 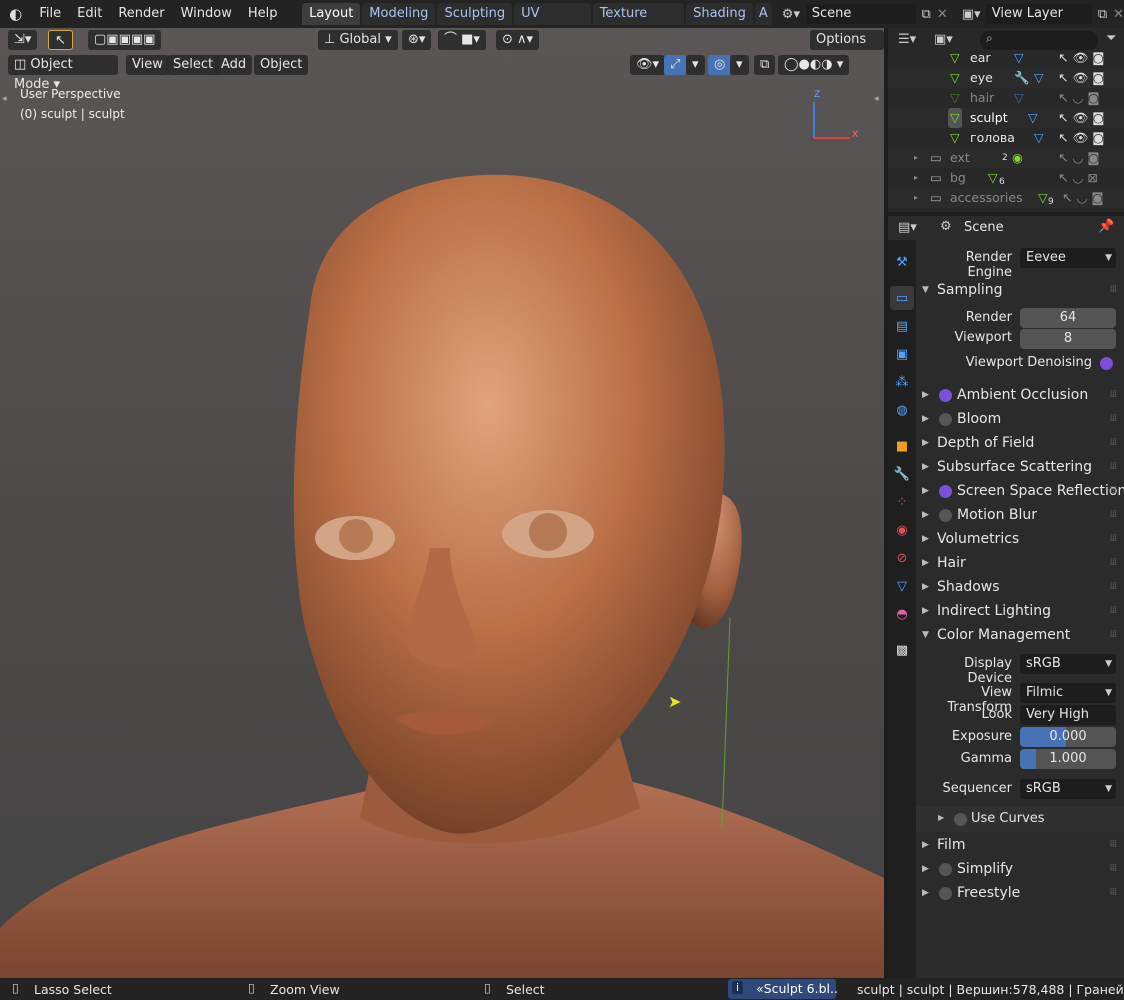 What do you see at coordinates (763, 14) in the screenshot?
I see `tab-more: A` at bounding box center [763, 14].